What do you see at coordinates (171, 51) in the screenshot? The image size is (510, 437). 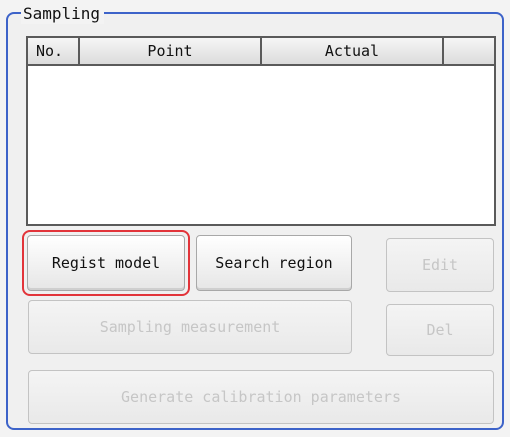 I see `column-header-point: Point` at bounding box center [171, 51].